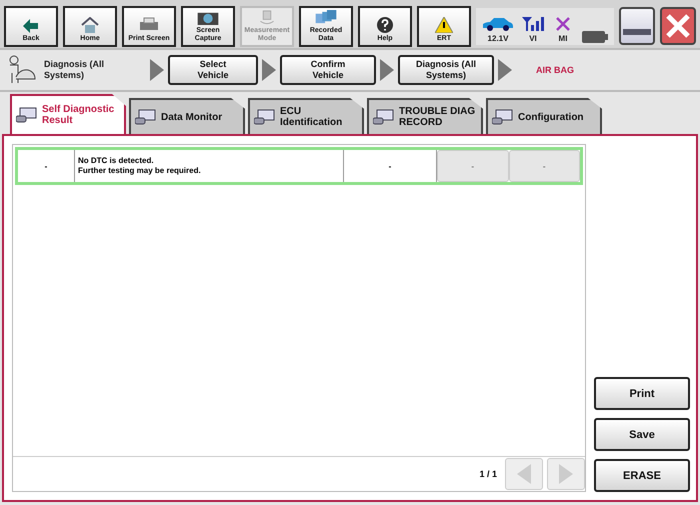 This screenshot has width=700, height=505. What do you see at coordinates (149, 24) in the screenshot?
I see `printer-icon` at bounding box center [149, 24].